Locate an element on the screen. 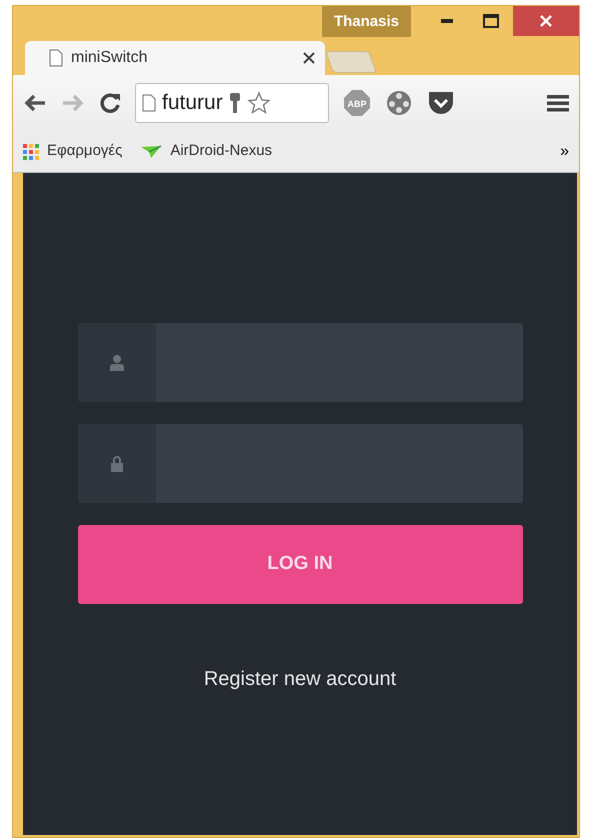  user-name: Thanasis is located at coordinates (366, 21).